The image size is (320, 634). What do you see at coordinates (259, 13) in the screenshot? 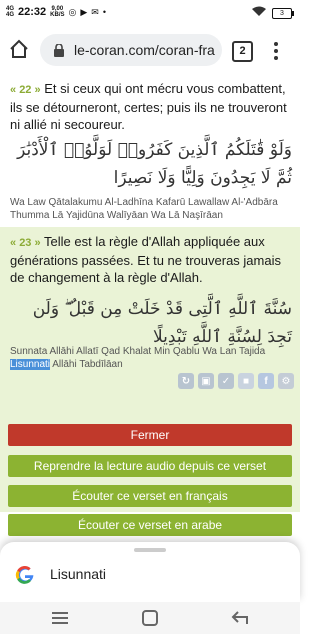
I see `wifi-icon` at bounding box center [259, 13].